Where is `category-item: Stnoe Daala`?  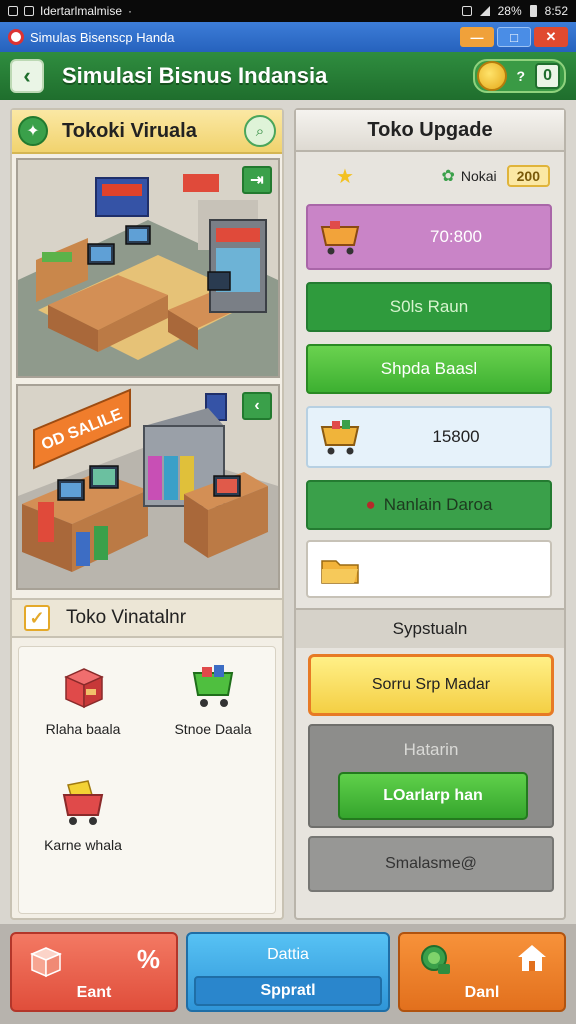
category-item: Stnoe Daala is located at coordinates (213, 699).